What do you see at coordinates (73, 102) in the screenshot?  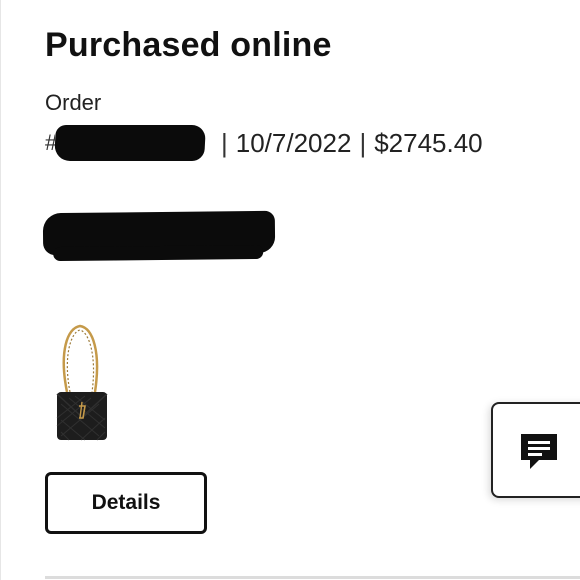 I see `order-label: Order` at bounding box center [73, 102].